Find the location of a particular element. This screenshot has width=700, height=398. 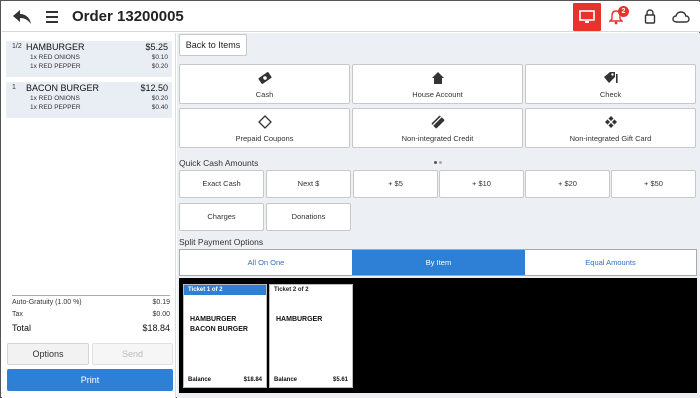

prepaid-coupons-label: Prepaid Coupons is located at coordinates (264, 138).